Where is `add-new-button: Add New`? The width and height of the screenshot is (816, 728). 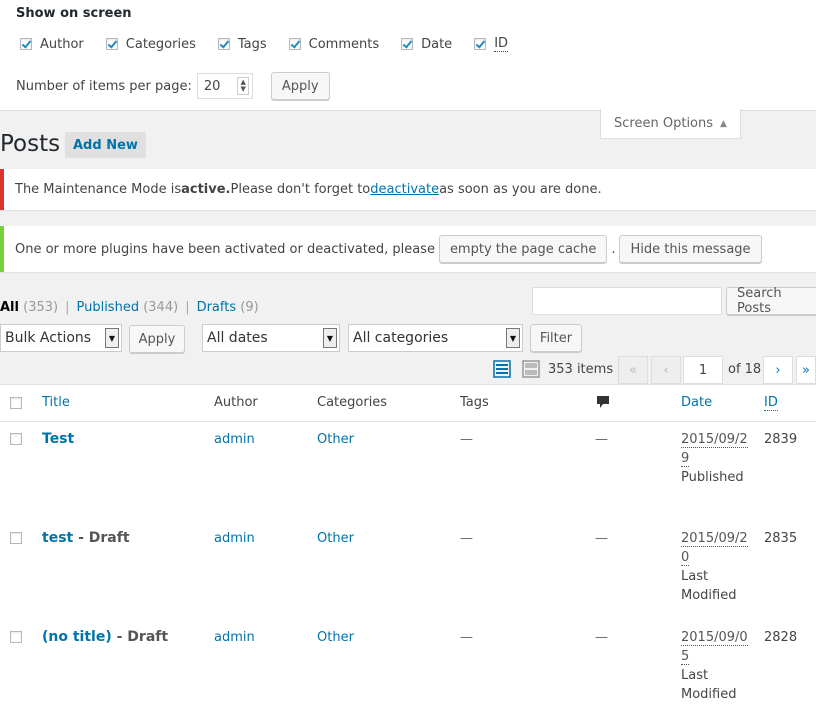 add-new-button: Add New is located at coordinates (105, 145).